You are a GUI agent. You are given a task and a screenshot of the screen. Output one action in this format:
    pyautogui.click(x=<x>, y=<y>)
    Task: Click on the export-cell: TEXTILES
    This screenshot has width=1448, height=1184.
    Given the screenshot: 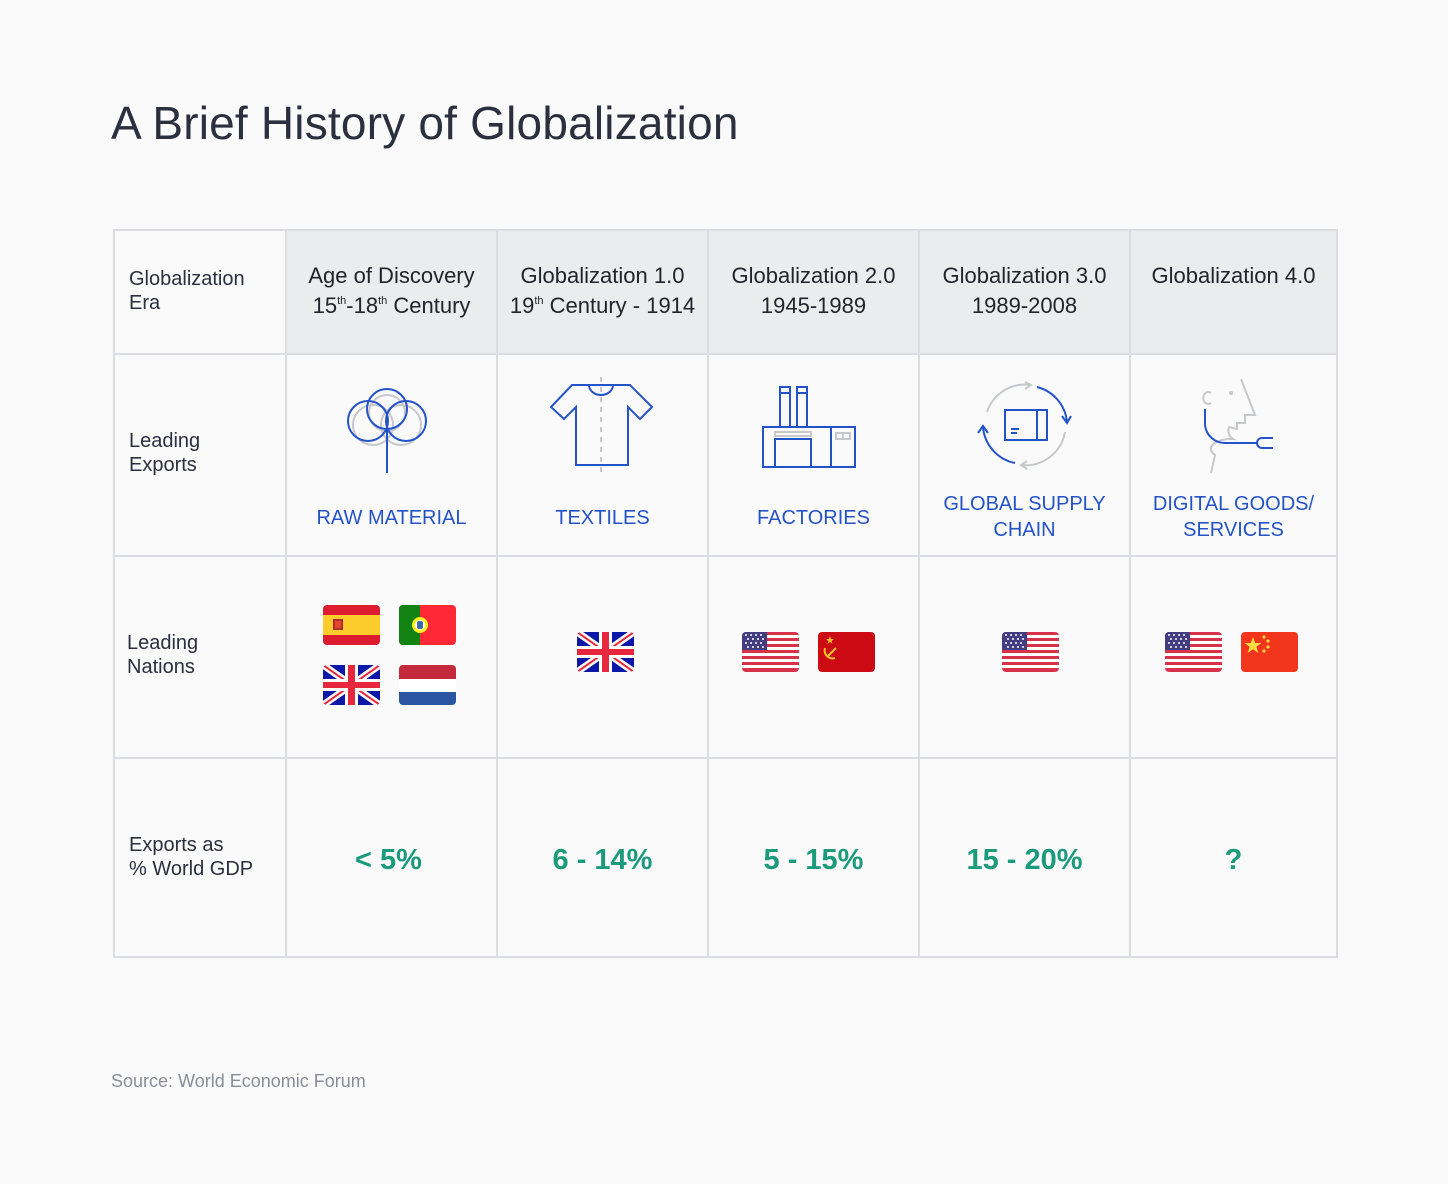 What is the action you would take?
    pyautogui.click(x=601, y=455)
    